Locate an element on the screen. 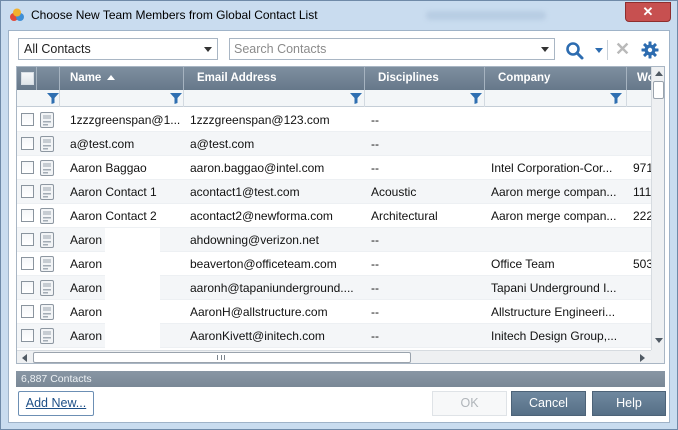  cell-name: Aaron Contact 2 is located at coordinates (113, 216).